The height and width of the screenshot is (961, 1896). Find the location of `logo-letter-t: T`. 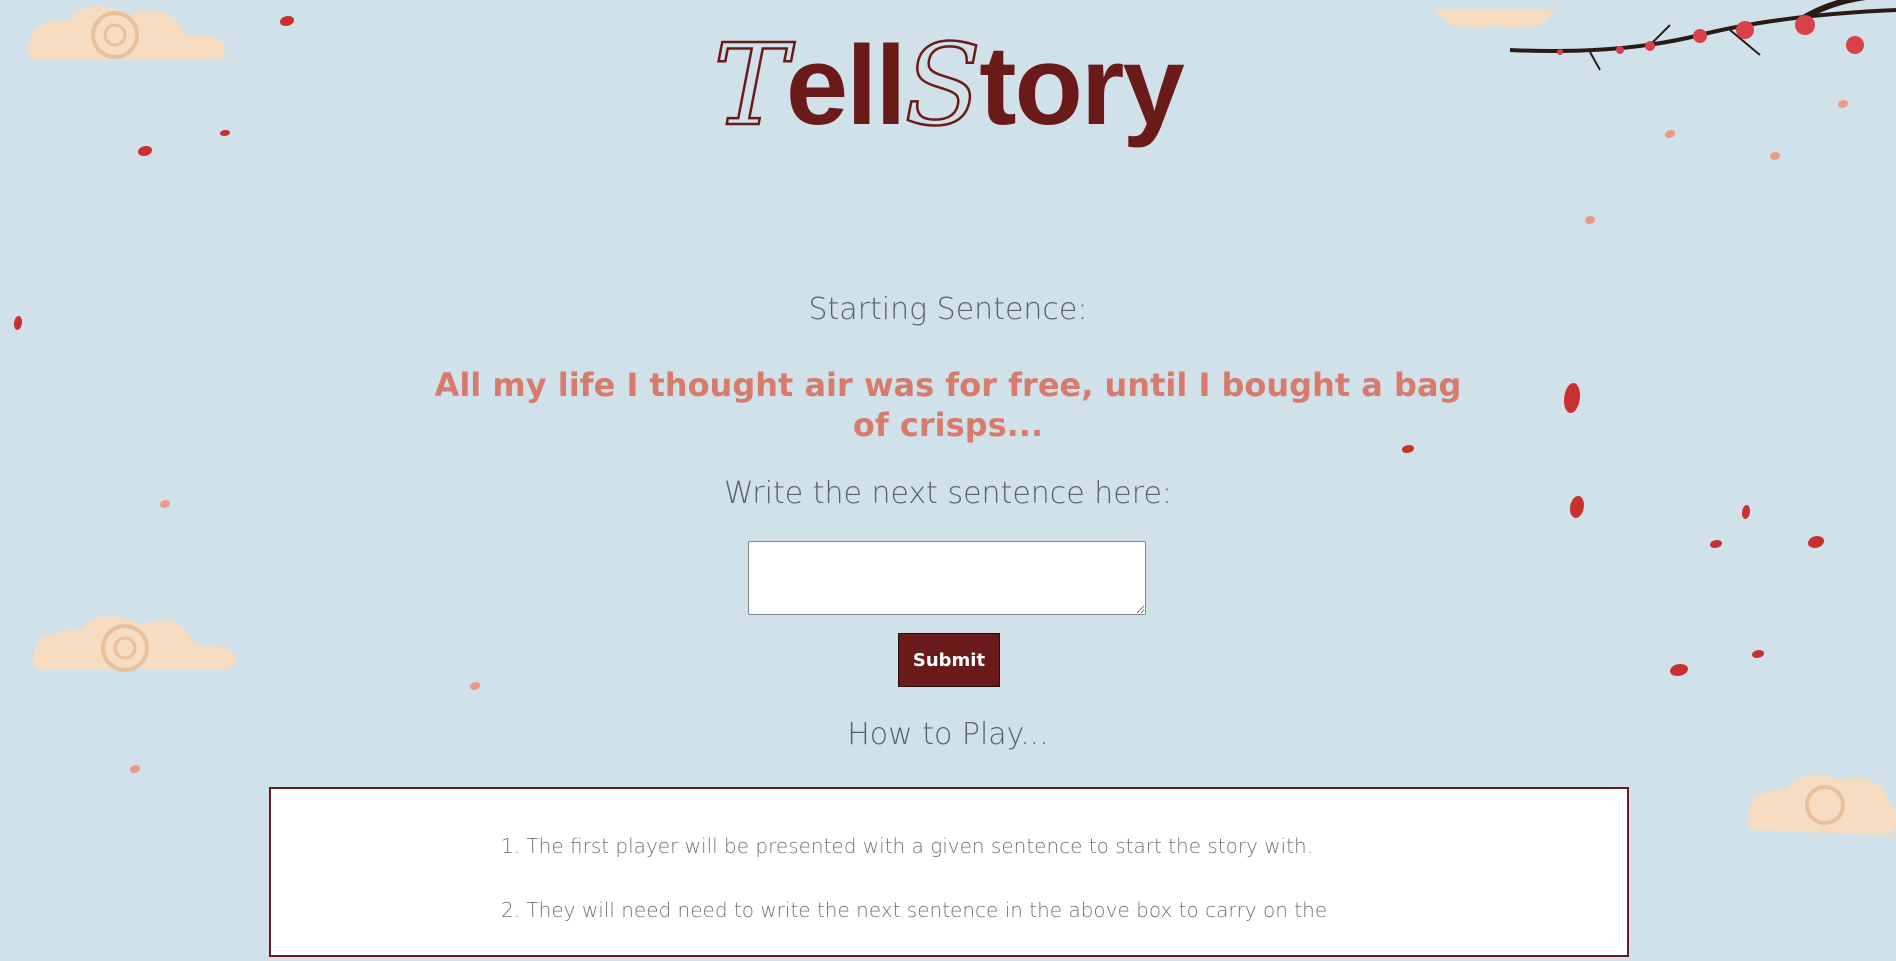

logo-letter-t: T is located at coordinates (750, 86).